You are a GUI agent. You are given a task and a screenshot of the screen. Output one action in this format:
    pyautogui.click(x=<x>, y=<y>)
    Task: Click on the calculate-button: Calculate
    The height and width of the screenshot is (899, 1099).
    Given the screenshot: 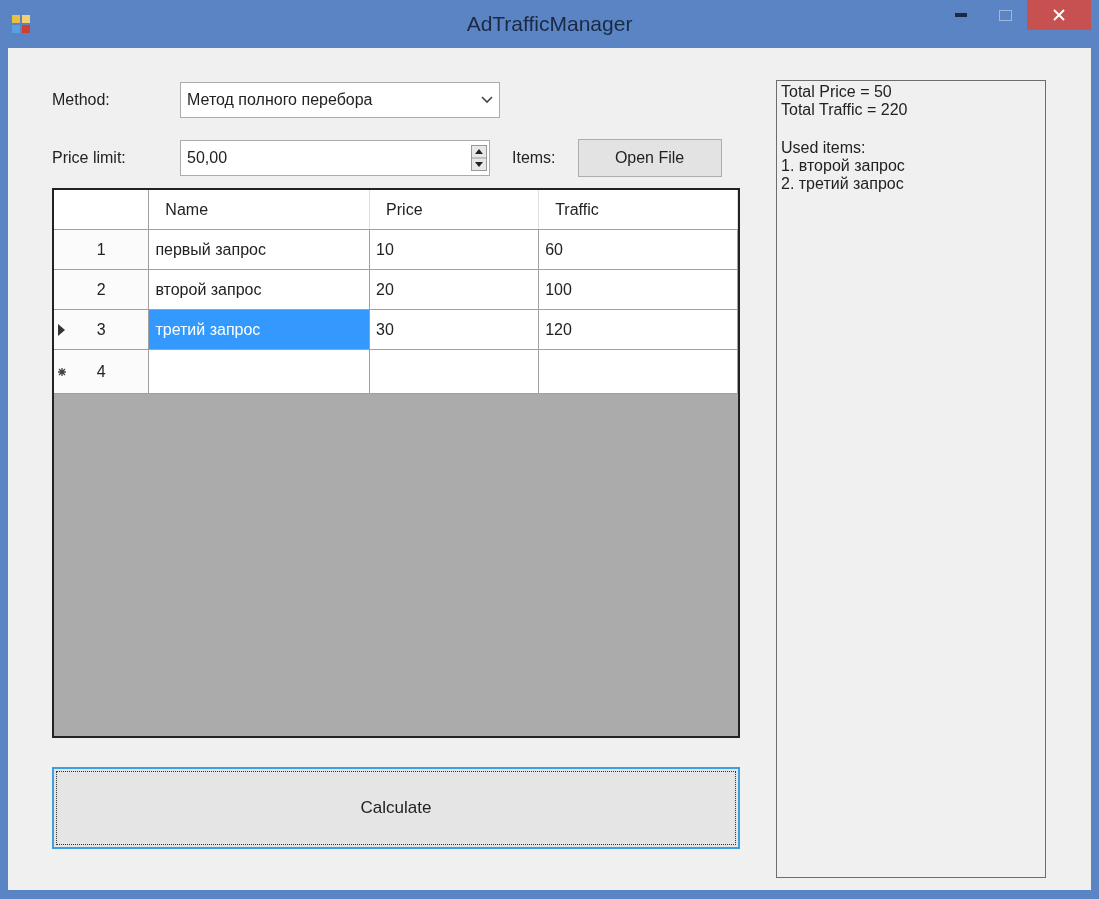 What is the action you would take?
    pyautogui.click(x=396, y=808)
    